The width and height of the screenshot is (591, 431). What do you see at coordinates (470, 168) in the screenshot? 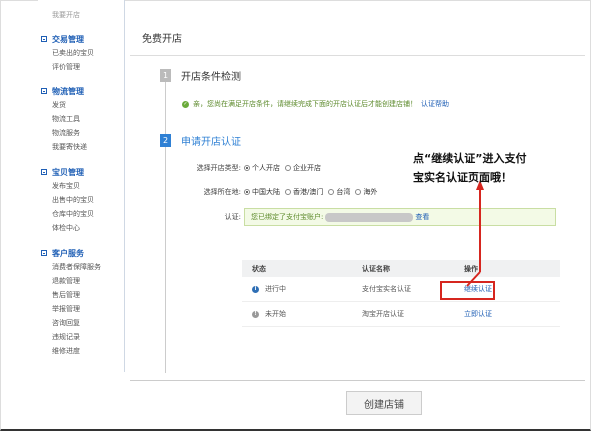
I see `annotation-text: 点“继续认证”进入支付 宝实名认证页面哦！` at bounding box center [470, 168].